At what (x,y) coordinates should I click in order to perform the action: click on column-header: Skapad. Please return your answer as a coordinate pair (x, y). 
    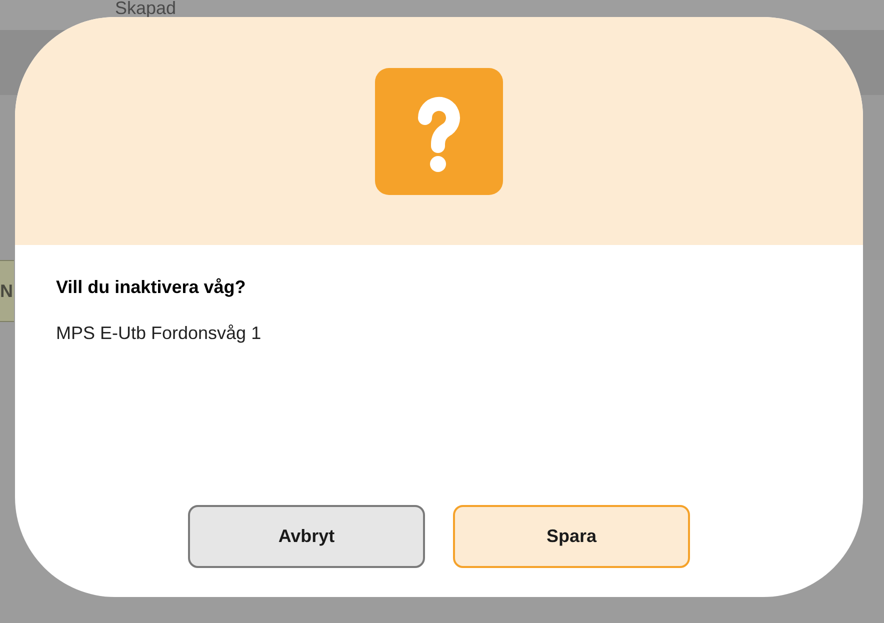
    Looking at the image, I should click on (146, 8).